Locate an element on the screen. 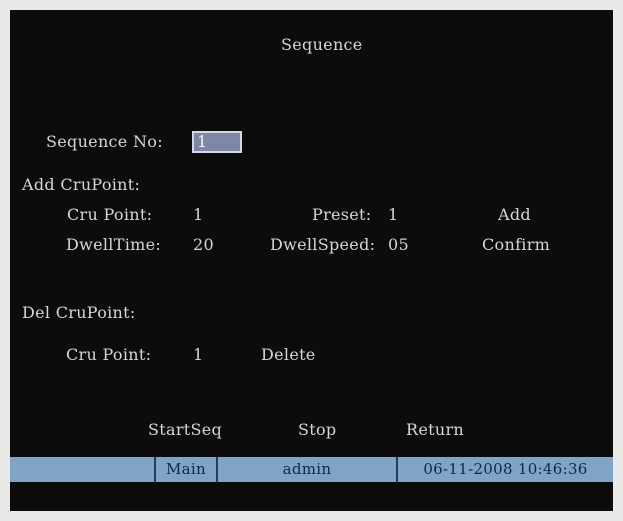 This screenshot has width=623, height=521. add-cru-point-label: Cru Point: is located at coordinates (110, 214).